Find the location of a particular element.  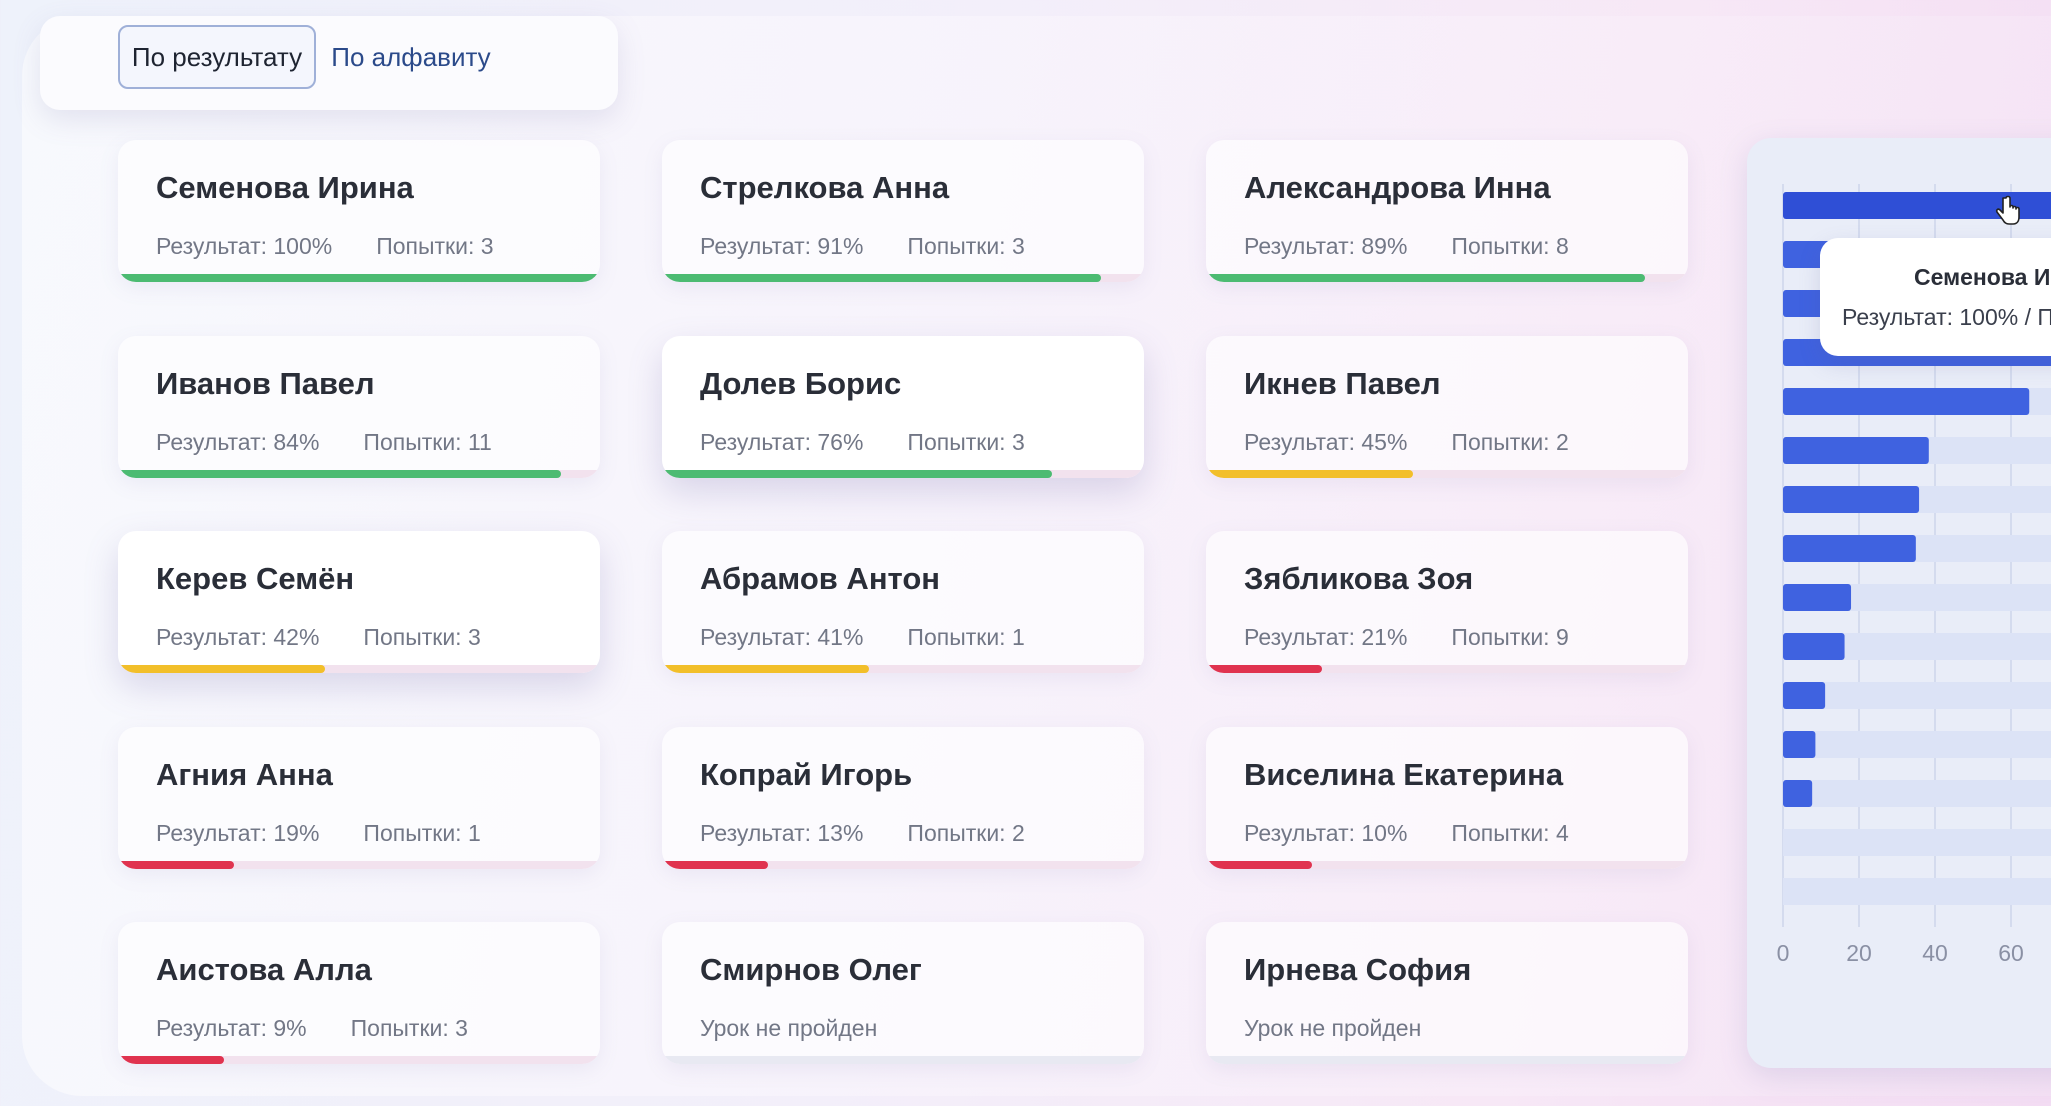

chart-tick-label: 20 is located at coordinates (1859, 953).